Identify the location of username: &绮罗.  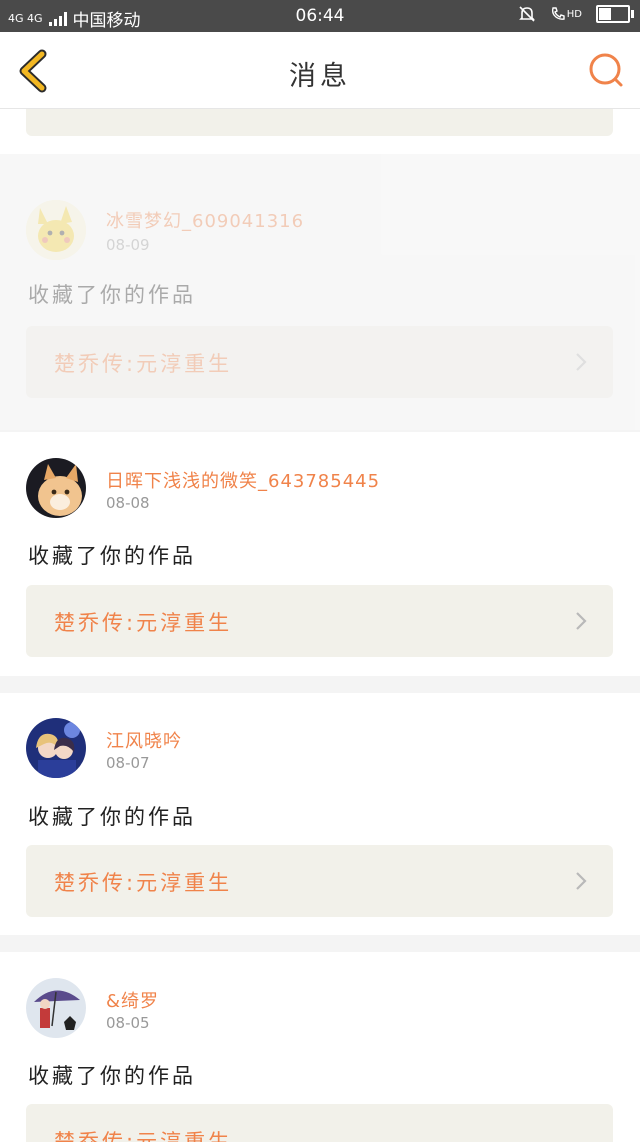
(132, 1000).